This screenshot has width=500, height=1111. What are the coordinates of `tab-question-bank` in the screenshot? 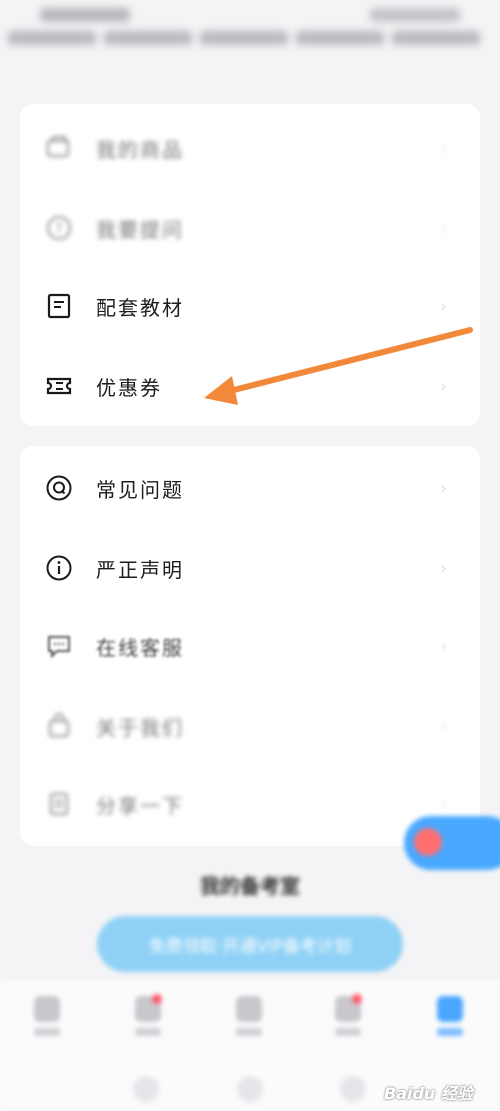 It's located at (249, 1021).